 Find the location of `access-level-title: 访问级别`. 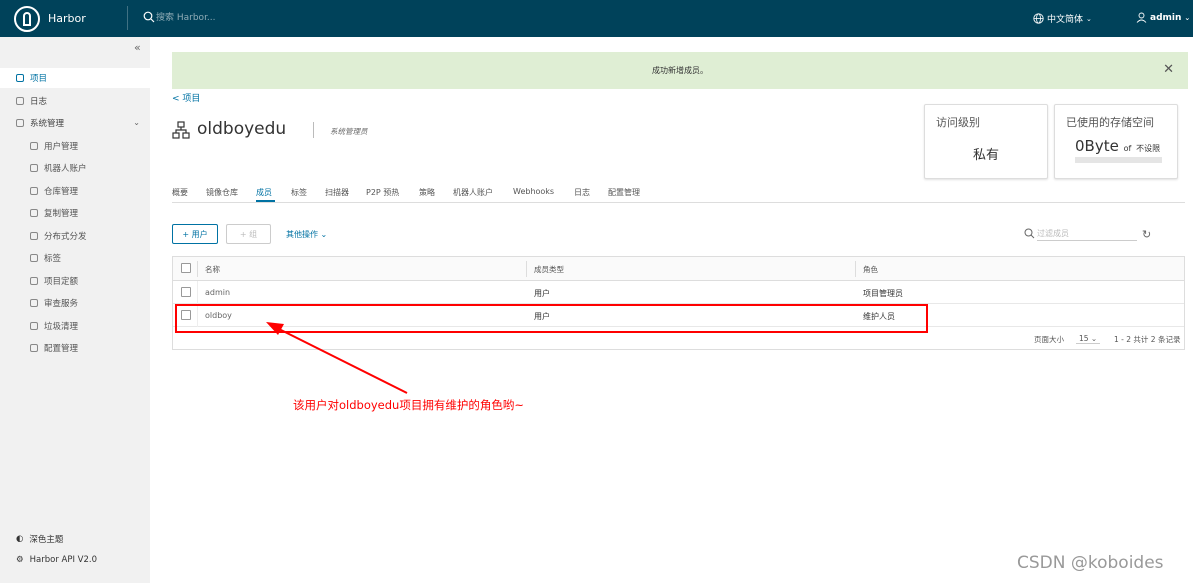

access-level-title: 访问级别 is located at coordinates (958, 122).